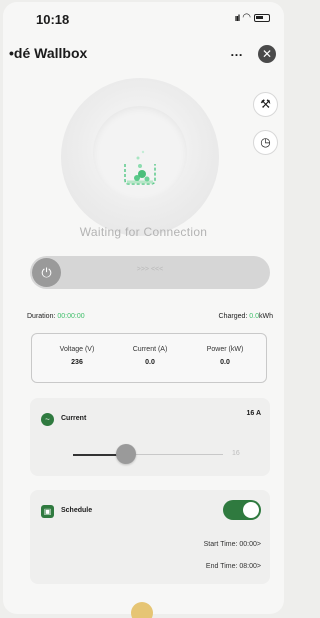 Image resolution: width=320 pixels, height=618 pixels. I want to click on charging-gauge, so click(140, 157).